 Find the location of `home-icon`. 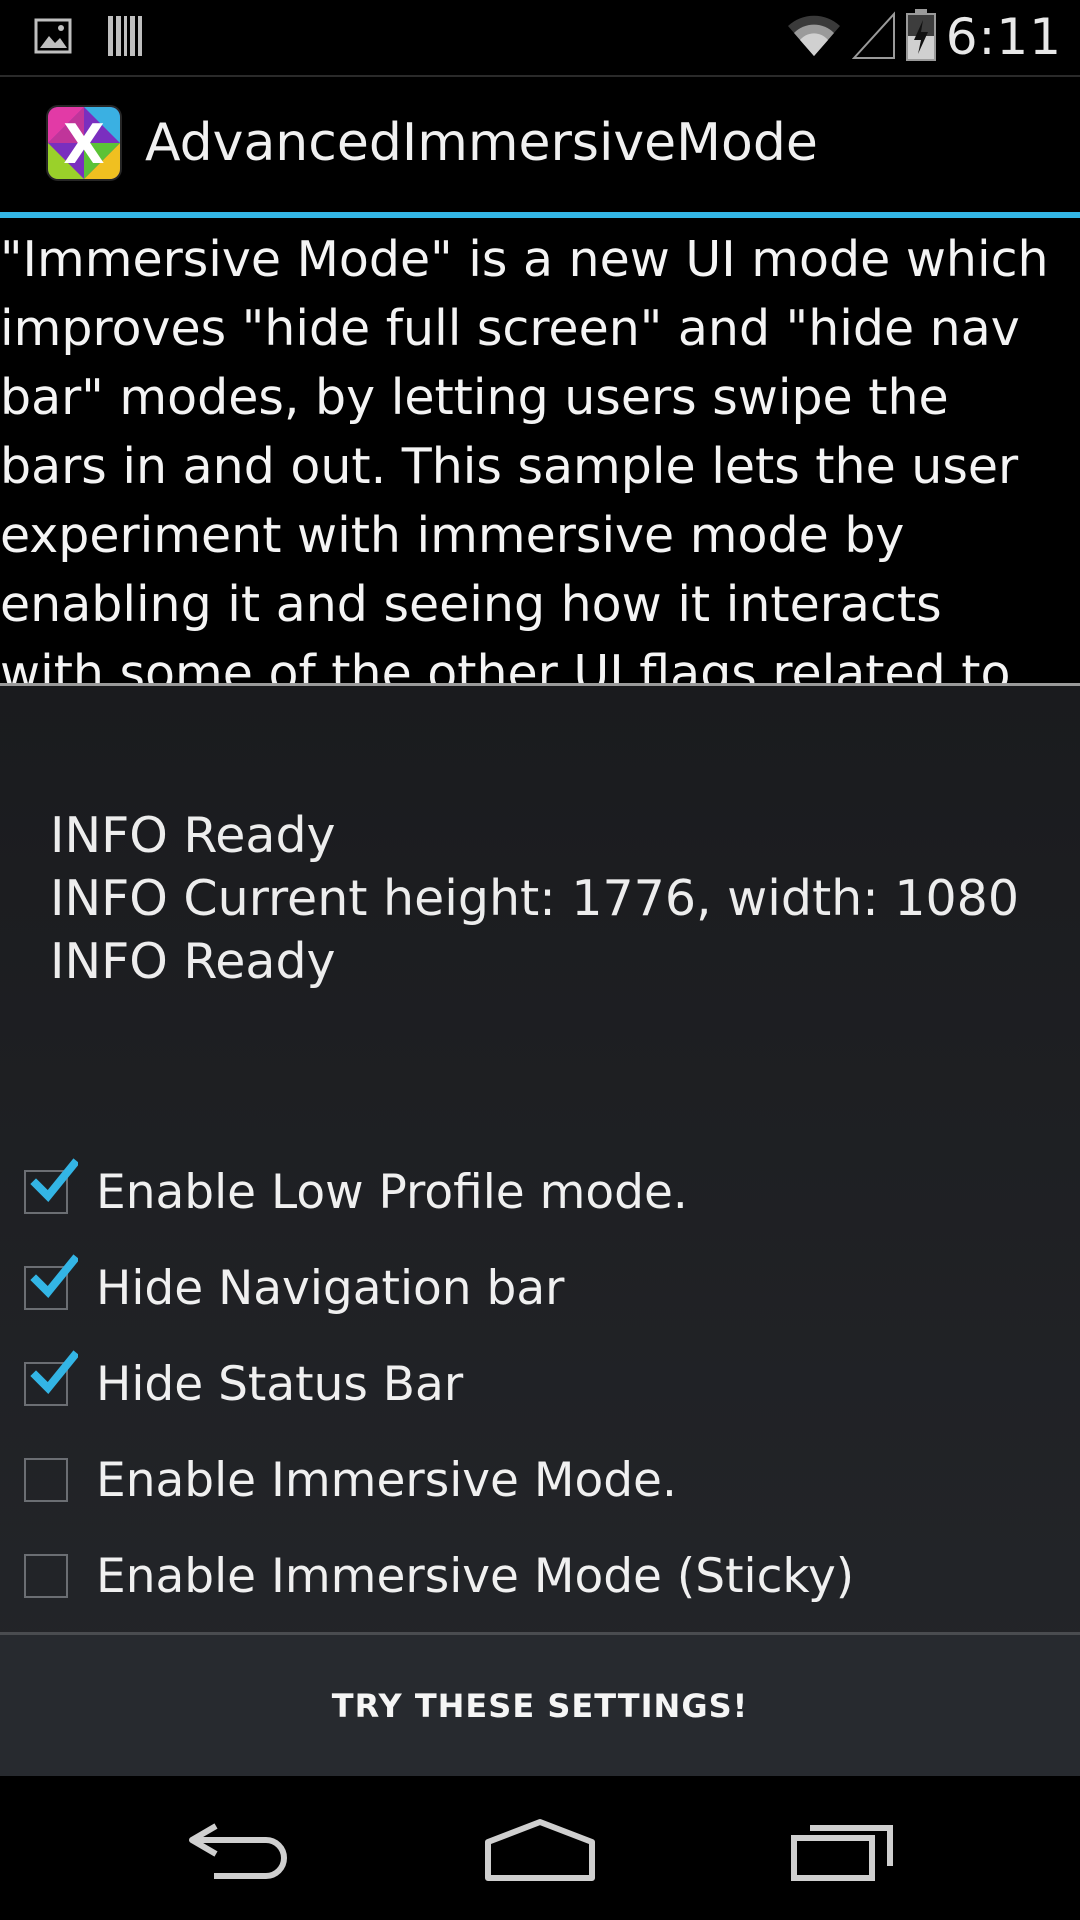

home-icon is located at coordinates (540, 1852).